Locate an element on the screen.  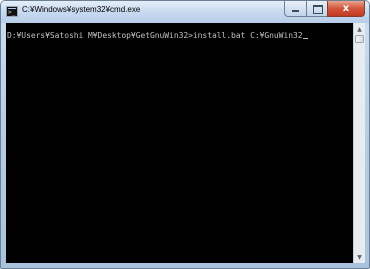
scroll-up-arrow-icon: ▲ is located at coordinates (359, 29).